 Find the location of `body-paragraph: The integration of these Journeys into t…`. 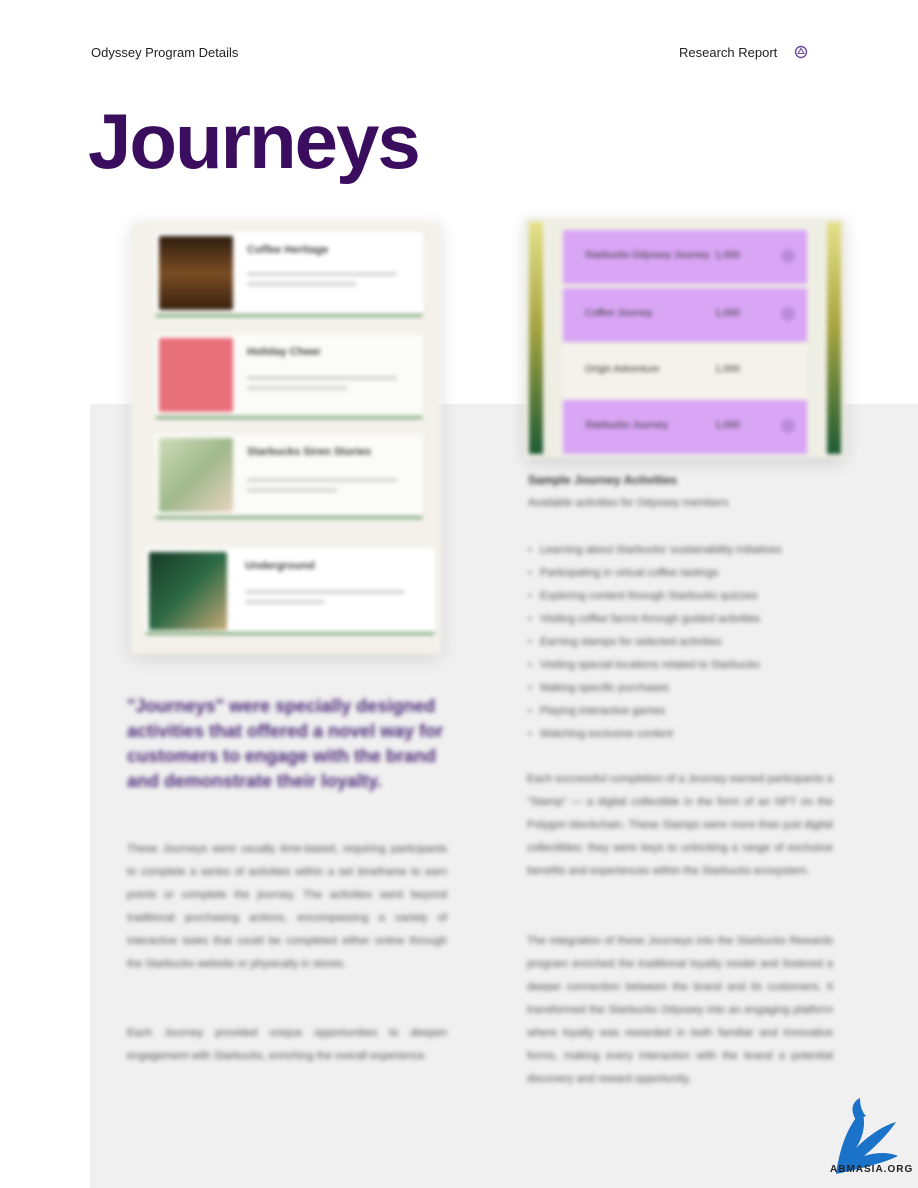

body-paragraph: The integration of these Journeys into t… is located at coordinates (680, 1010).